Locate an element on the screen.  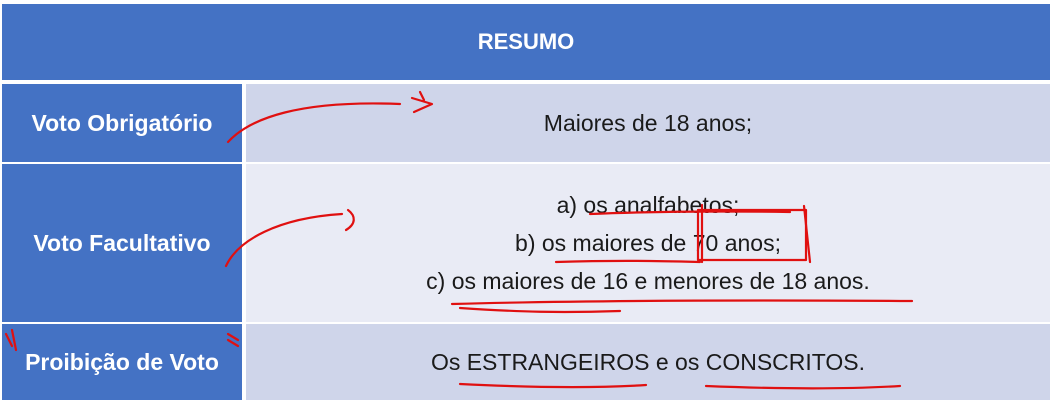
row-value-vote-prohibition: Os ESTRANGEIROS e os CONSCRITOS. is located at coordinates (648, 362).